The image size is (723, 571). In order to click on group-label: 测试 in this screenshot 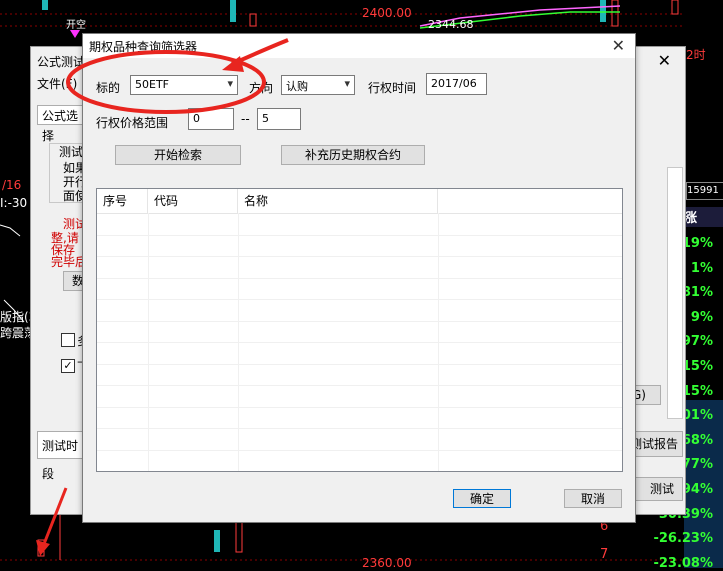, I will do `click(71, 152)`.